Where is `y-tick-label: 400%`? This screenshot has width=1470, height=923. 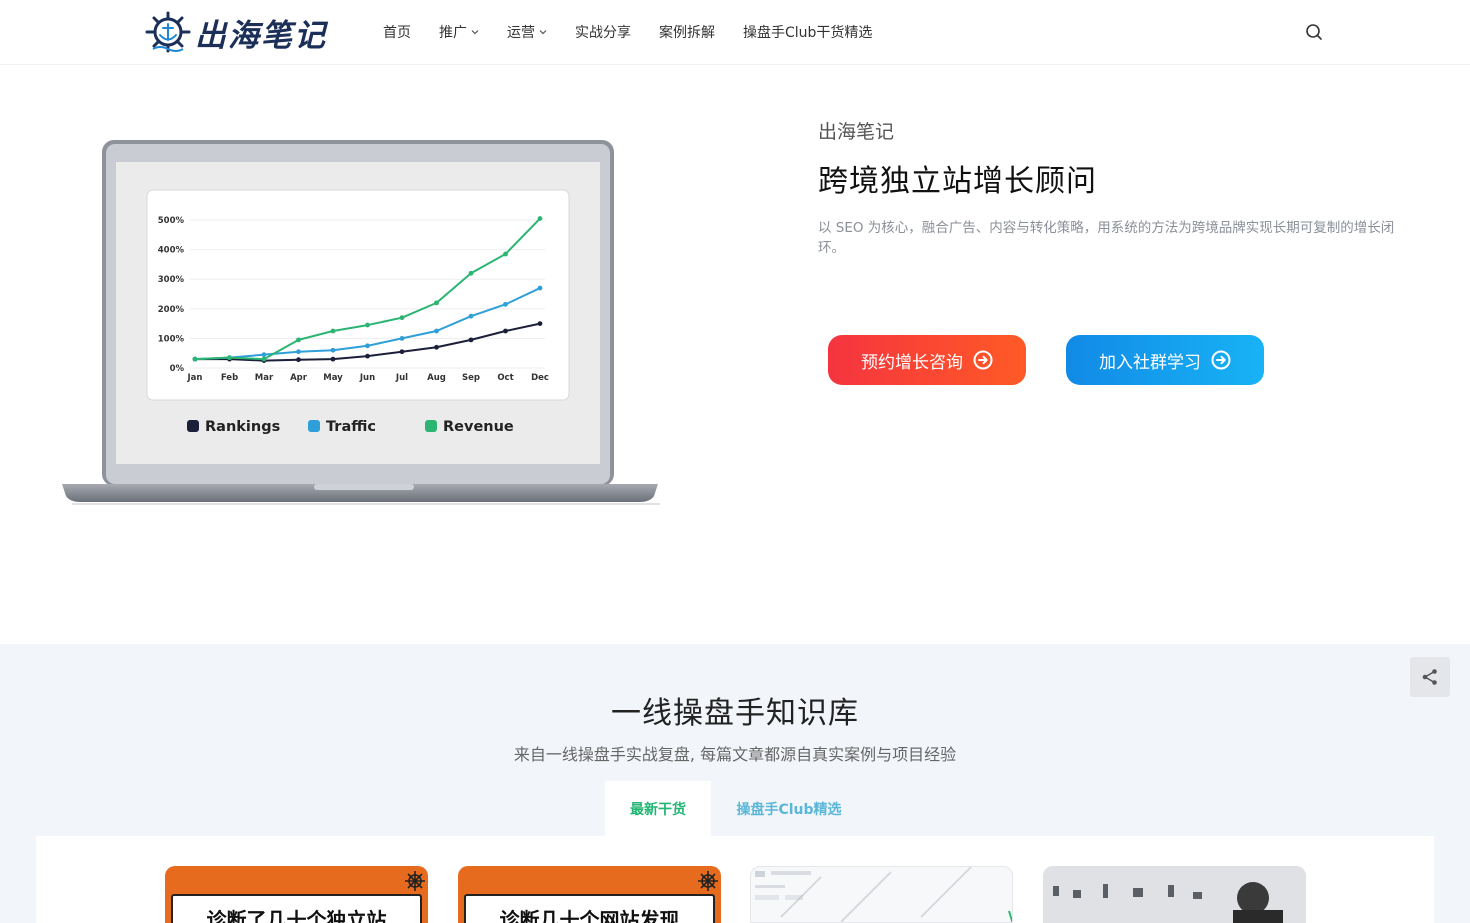 y-tick-label: 400% is located at coordinates (171, 251).